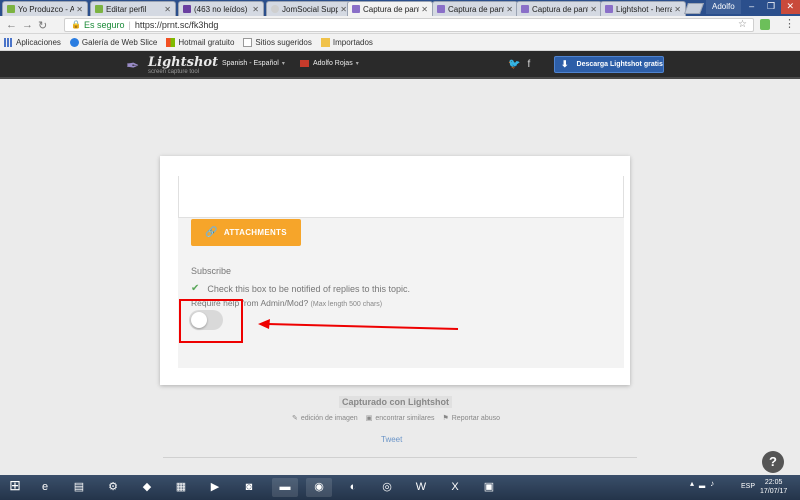 The height and width of the screenshot is (500, 800). What do you see at coordinates (390, 8) in the screenshot?
I see `browser-tab-active: Captura de panta ✕` at bounding box center [390, 8].